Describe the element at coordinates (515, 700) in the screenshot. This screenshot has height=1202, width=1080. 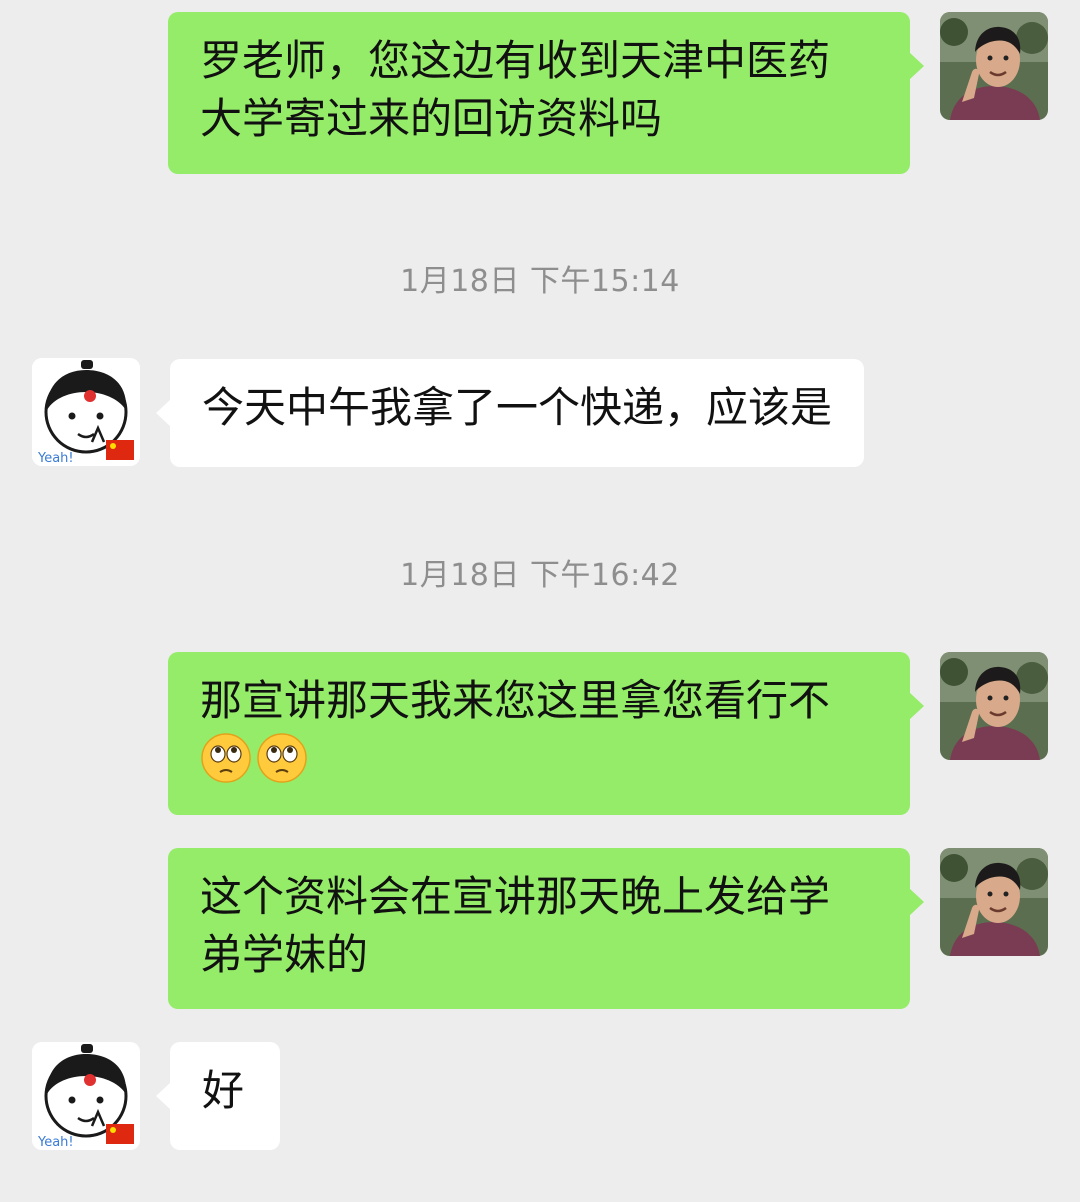
I see `message-text: 那宣讲那天我来您这里拿您看行不` at that location.